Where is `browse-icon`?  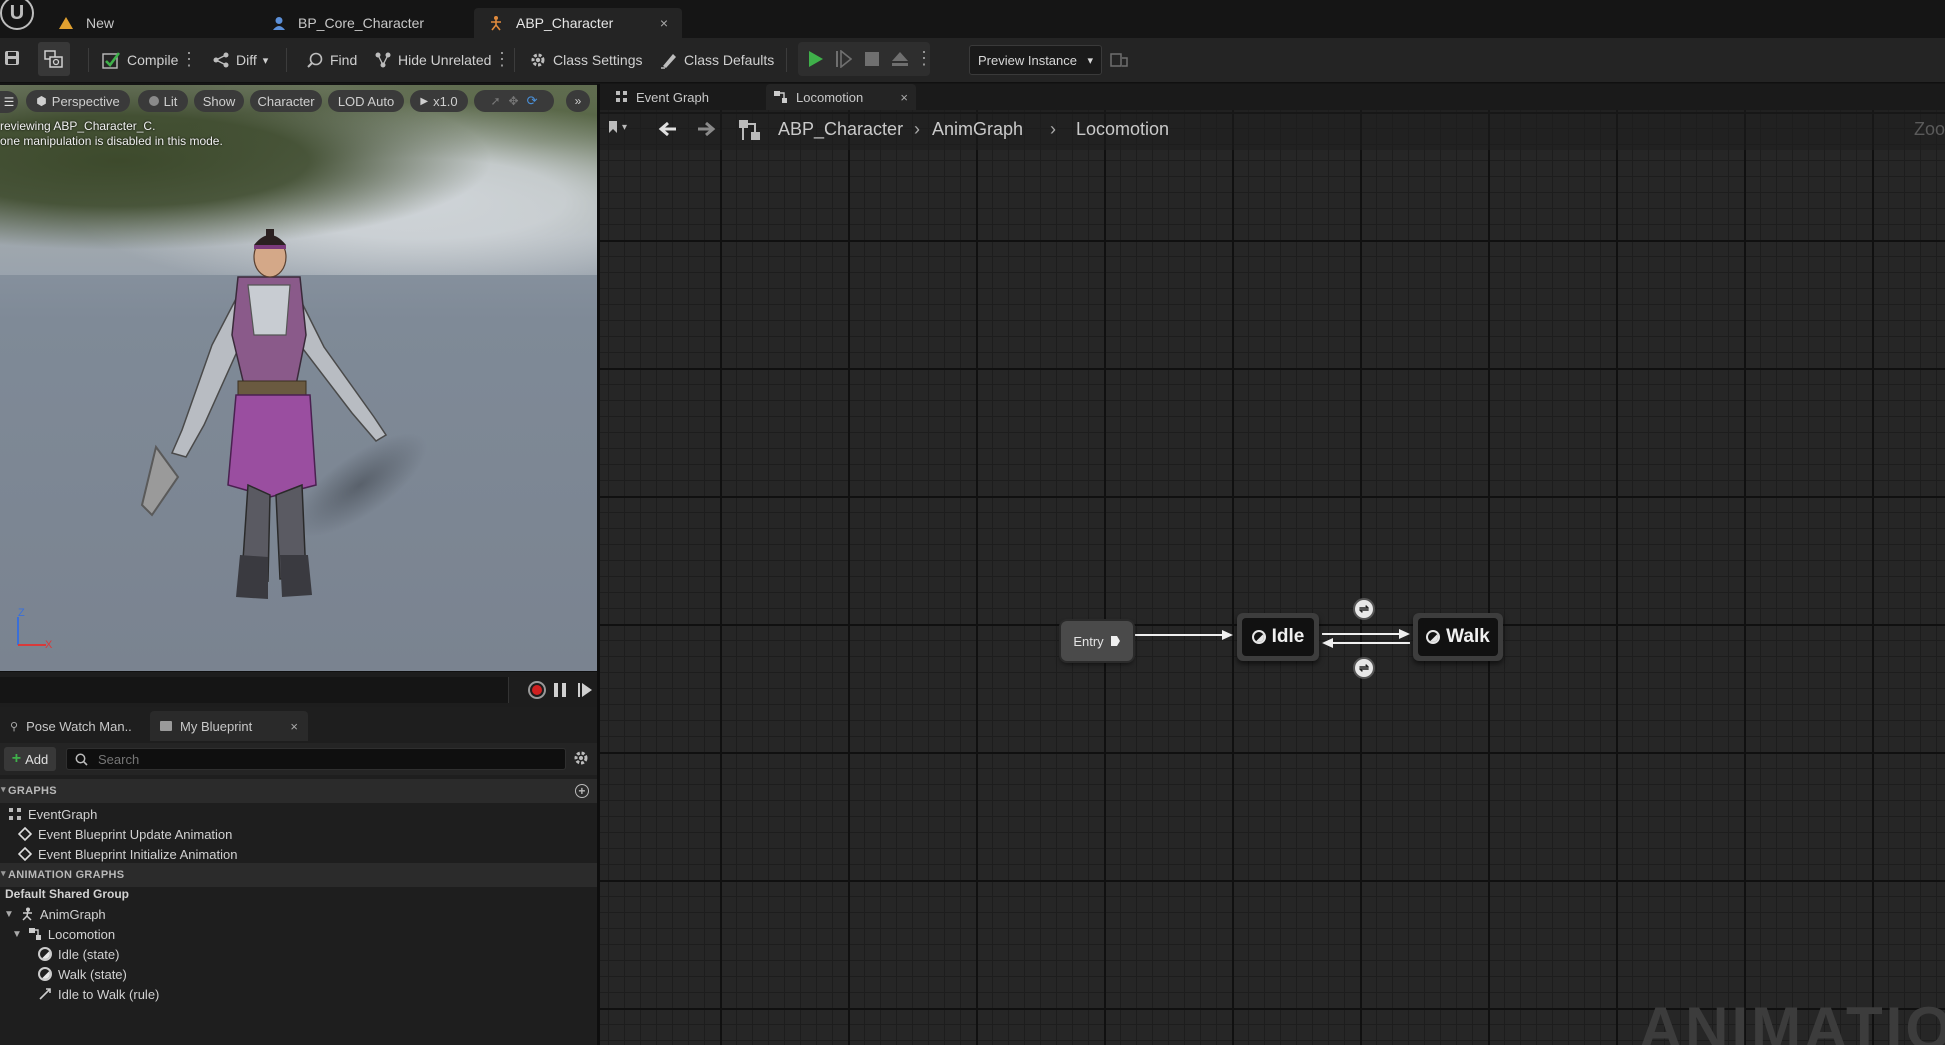
browse-icon is located at coordinates (54, 59).